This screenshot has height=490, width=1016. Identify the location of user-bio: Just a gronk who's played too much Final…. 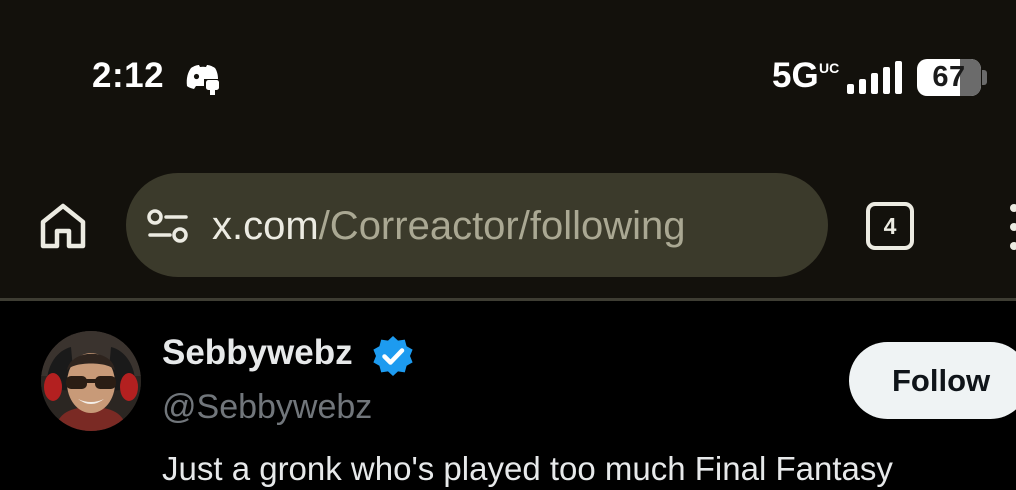
(527, 468).